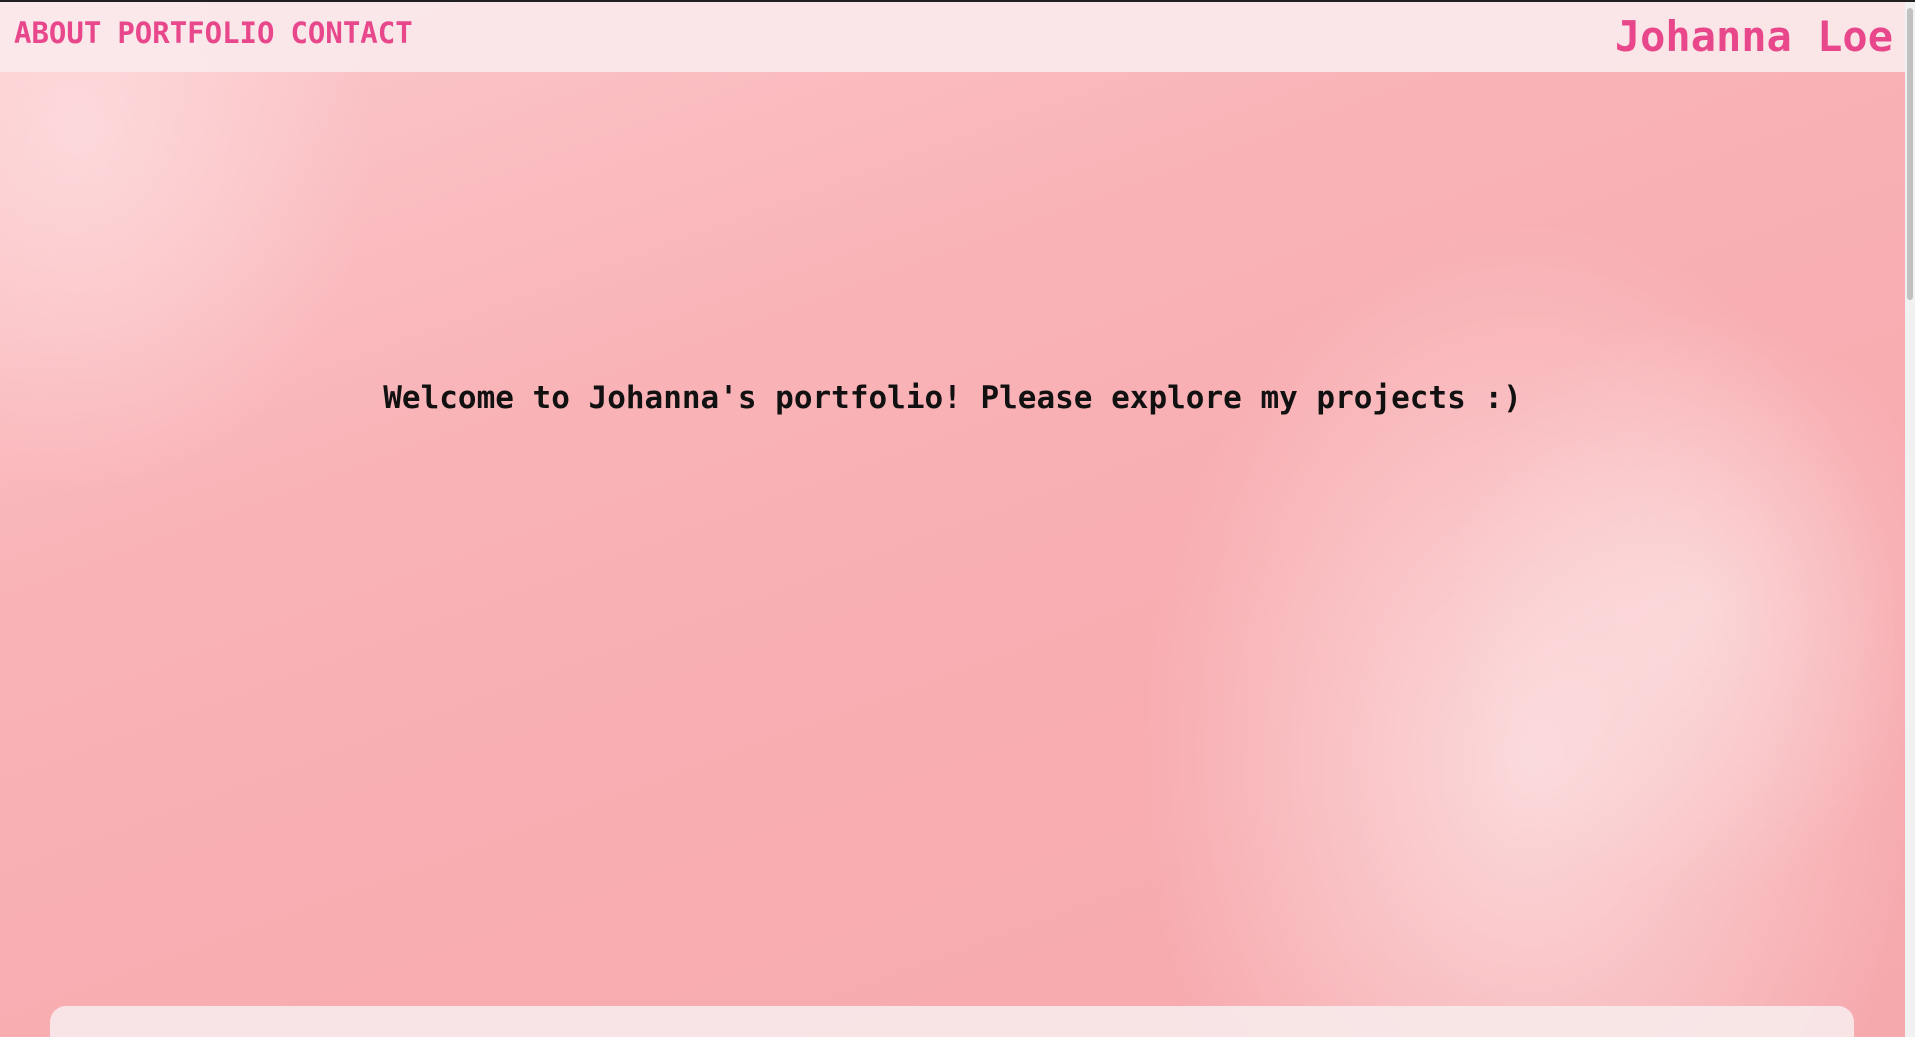 The image size is (1915, 1037). I want to click on vertical-scrollbar, so click(1910, 519).